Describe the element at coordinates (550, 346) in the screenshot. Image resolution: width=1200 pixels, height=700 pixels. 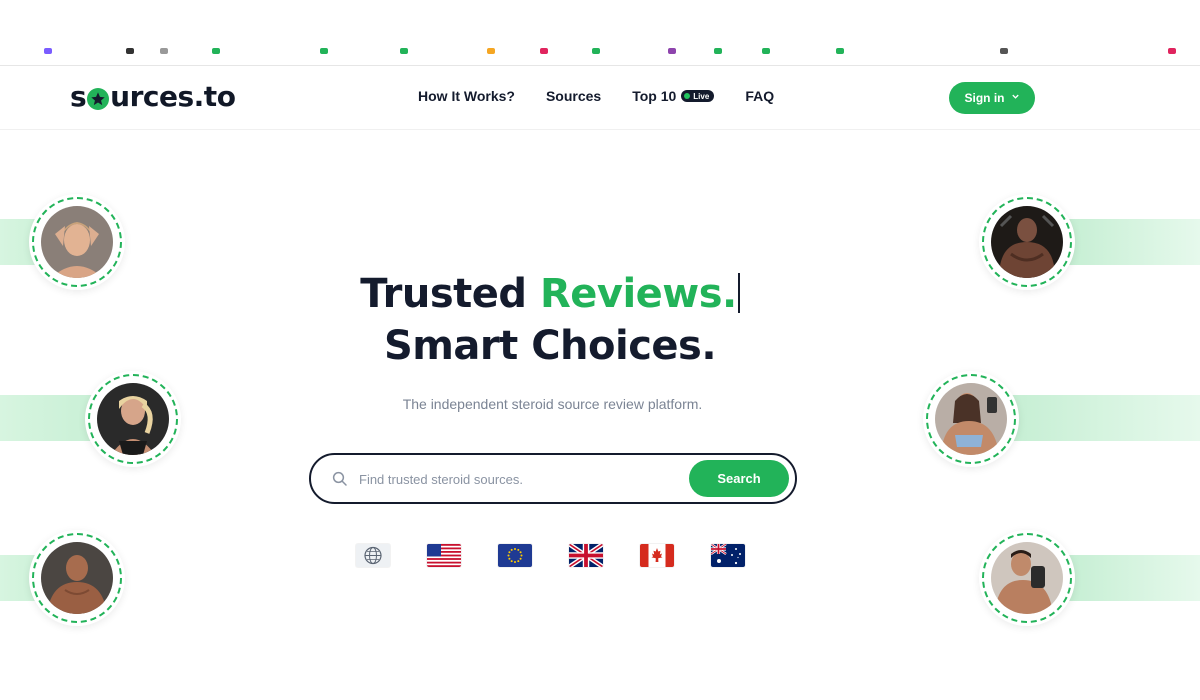
I see `hero-title-line2: Smart Choices.` at that location.